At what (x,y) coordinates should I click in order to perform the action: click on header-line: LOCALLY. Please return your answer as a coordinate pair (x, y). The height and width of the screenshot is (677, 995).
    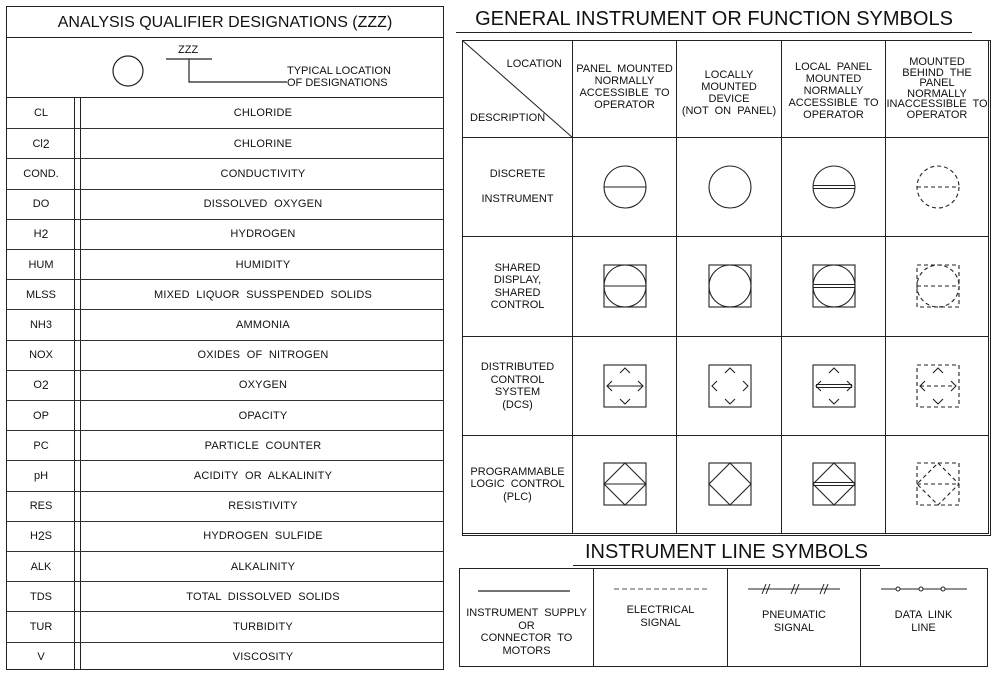
    Looking at the image, I should click on (729, 75).